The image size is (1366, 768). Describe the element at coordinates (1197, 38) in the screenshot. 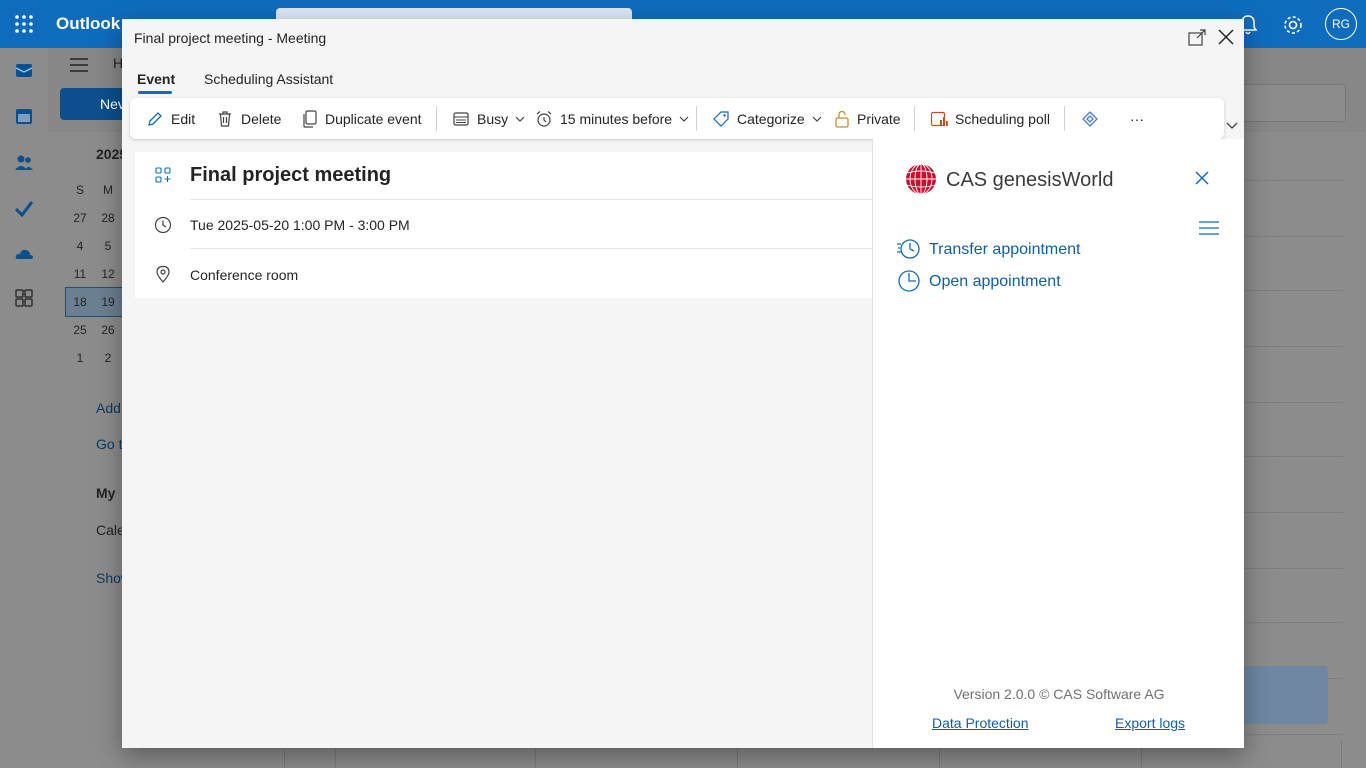

I see `popout-icon` at that location.